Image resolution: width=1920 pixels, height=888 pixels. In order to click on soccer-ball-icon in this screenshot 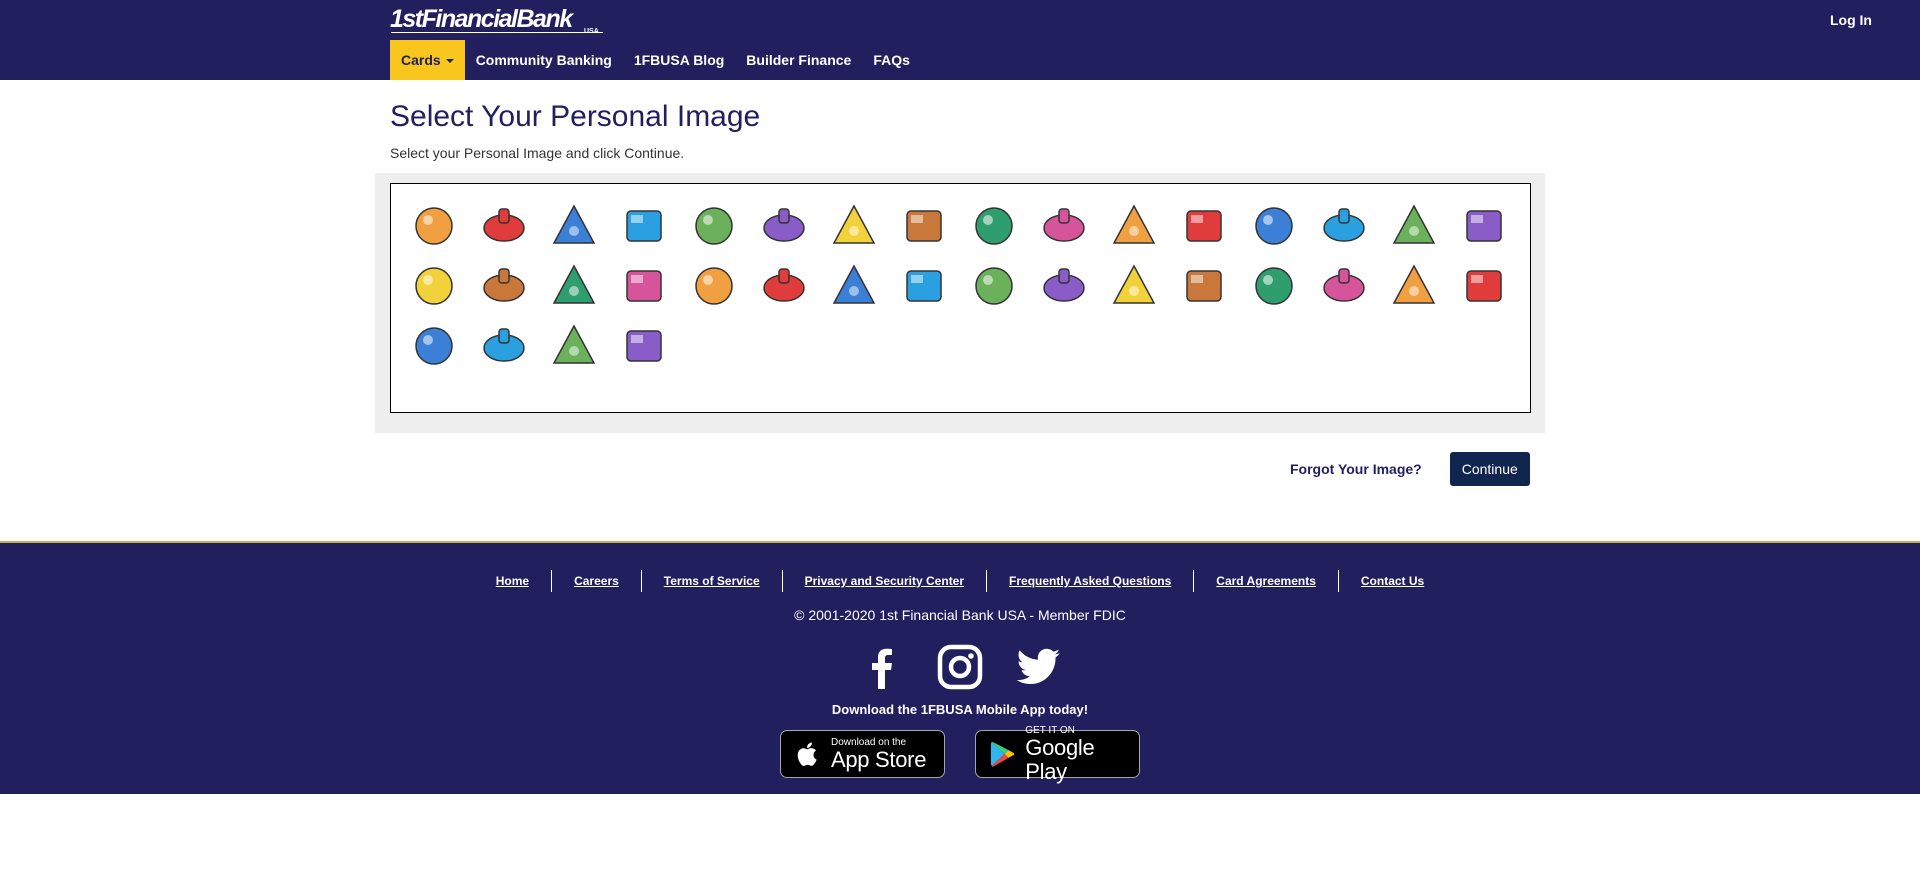, I will do `click(644, 286)`.